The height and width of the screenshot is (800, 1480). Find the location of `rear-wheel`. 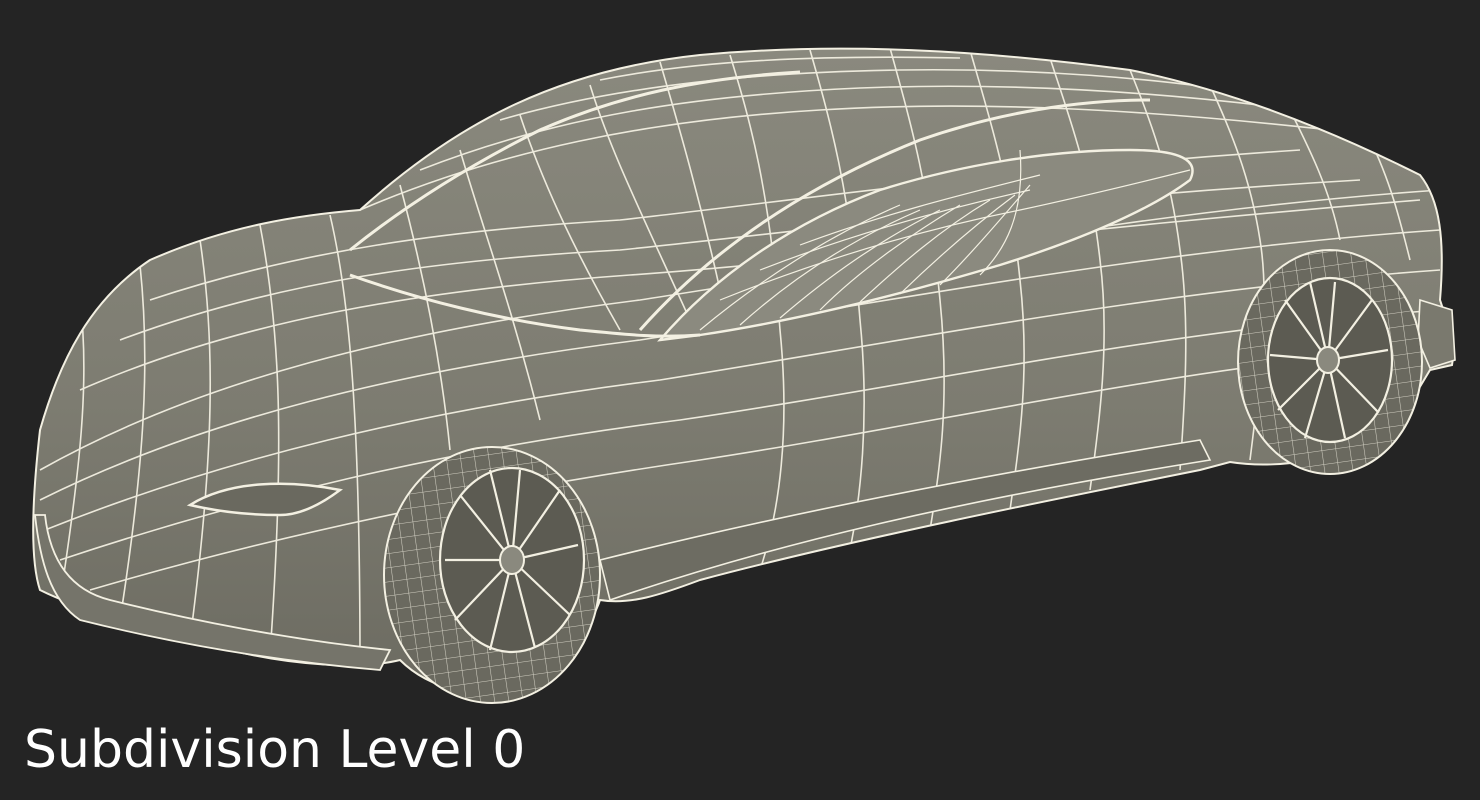

rear-wheel is located at coordinates (1330, 362).